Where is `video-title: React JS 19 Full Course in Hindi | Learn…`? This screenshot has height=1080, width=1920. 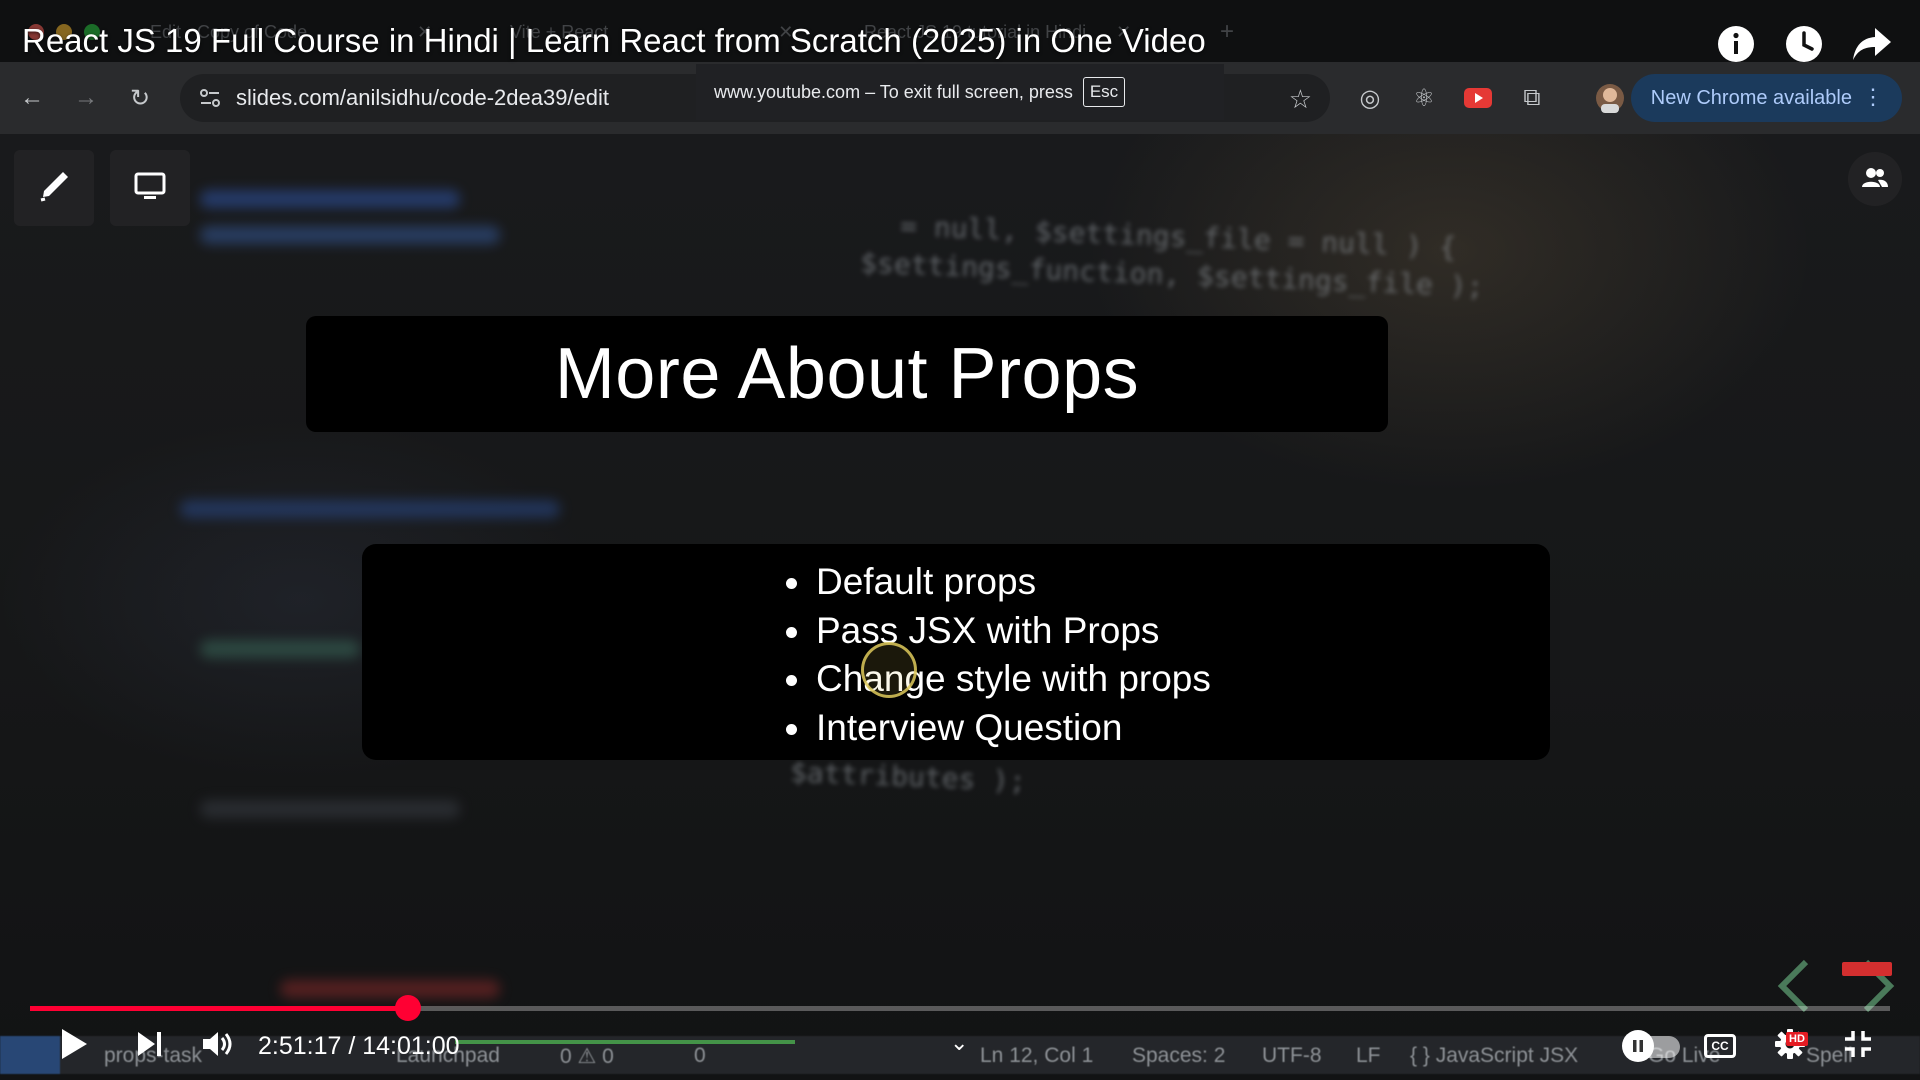 video-title: React JS 19 Full Course in Hindi | Learn… is located at coordinates (614, 41).